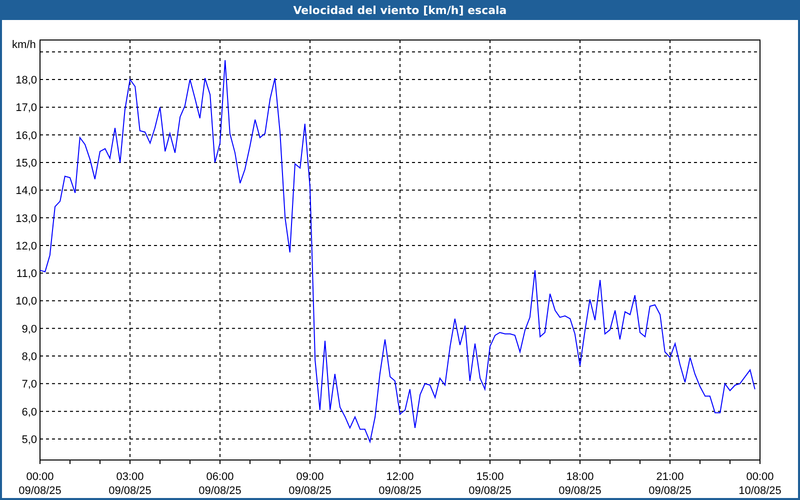  I want to click on x-tick-time: 06:00, so click(220, 477).